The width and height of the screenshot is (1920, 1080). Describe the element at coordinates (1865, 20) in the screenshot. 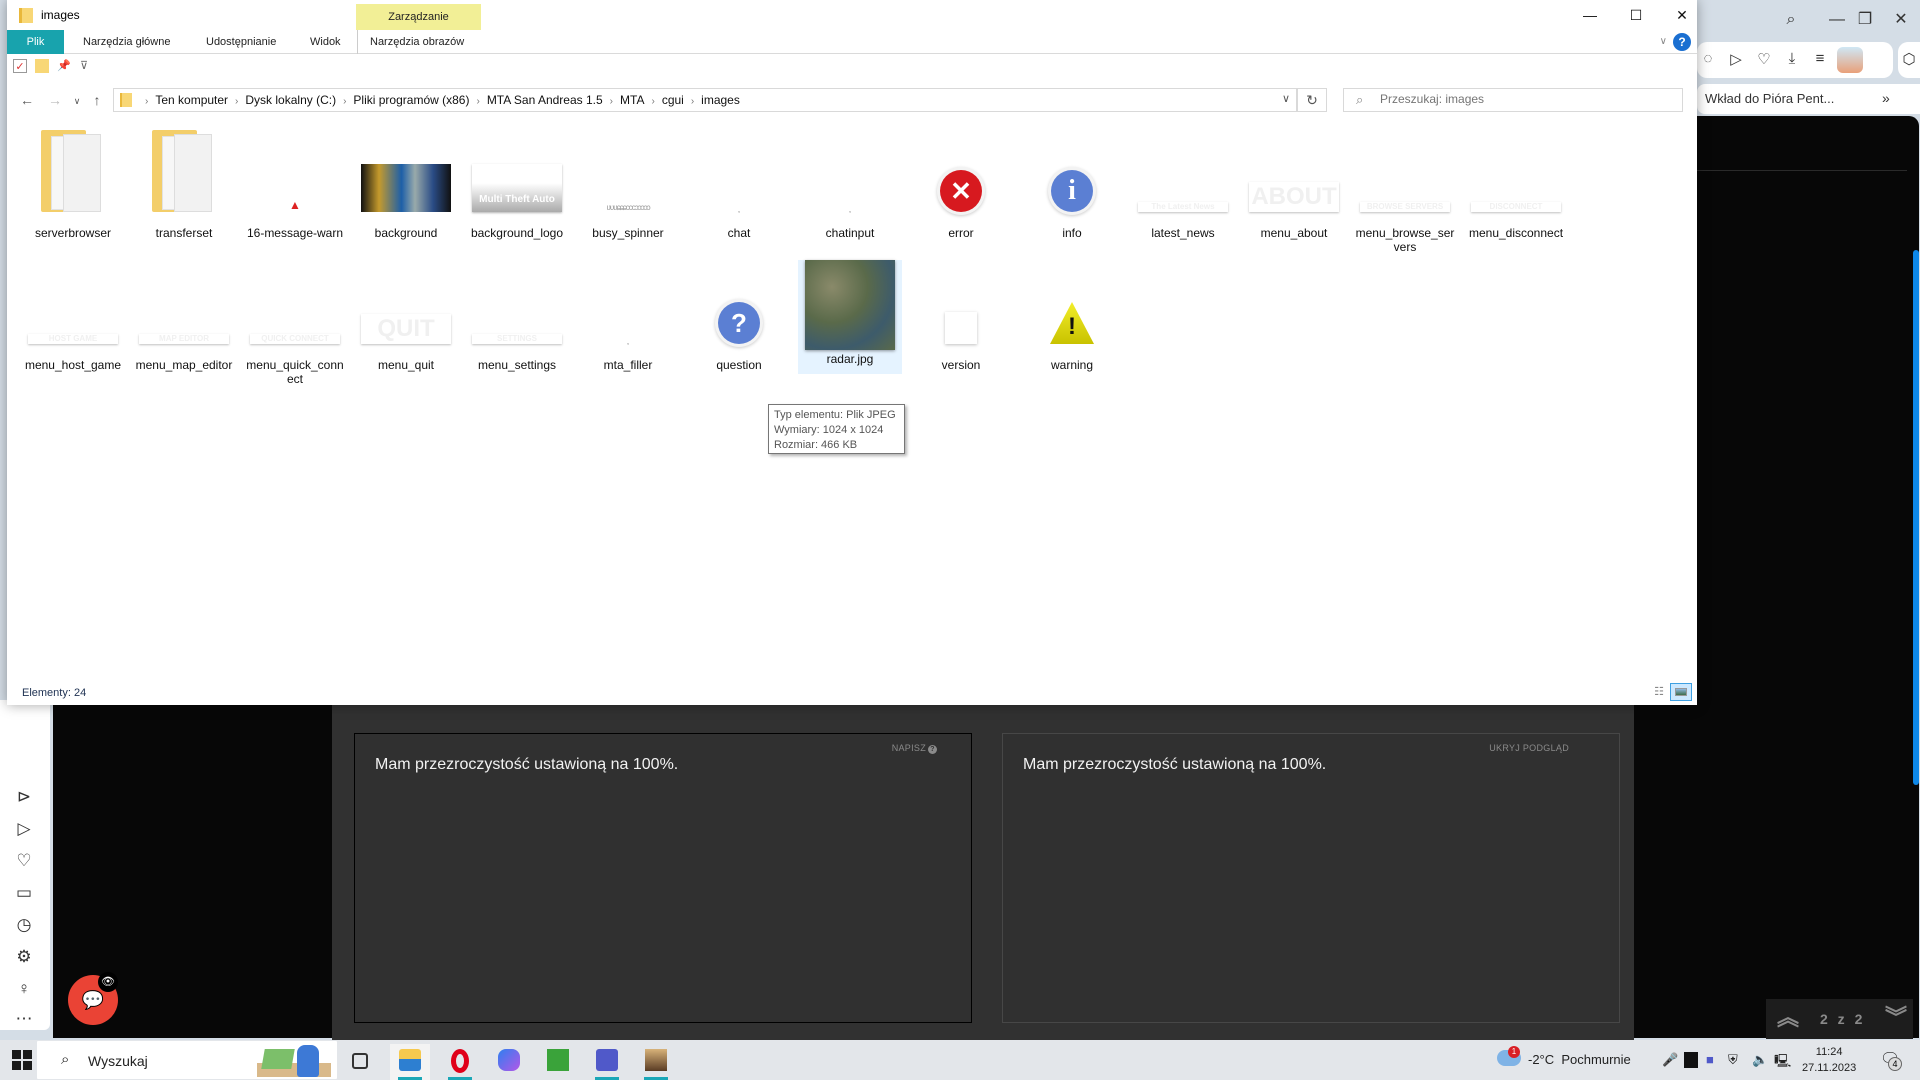

I see `browser-restore-button: ❐` at that location.